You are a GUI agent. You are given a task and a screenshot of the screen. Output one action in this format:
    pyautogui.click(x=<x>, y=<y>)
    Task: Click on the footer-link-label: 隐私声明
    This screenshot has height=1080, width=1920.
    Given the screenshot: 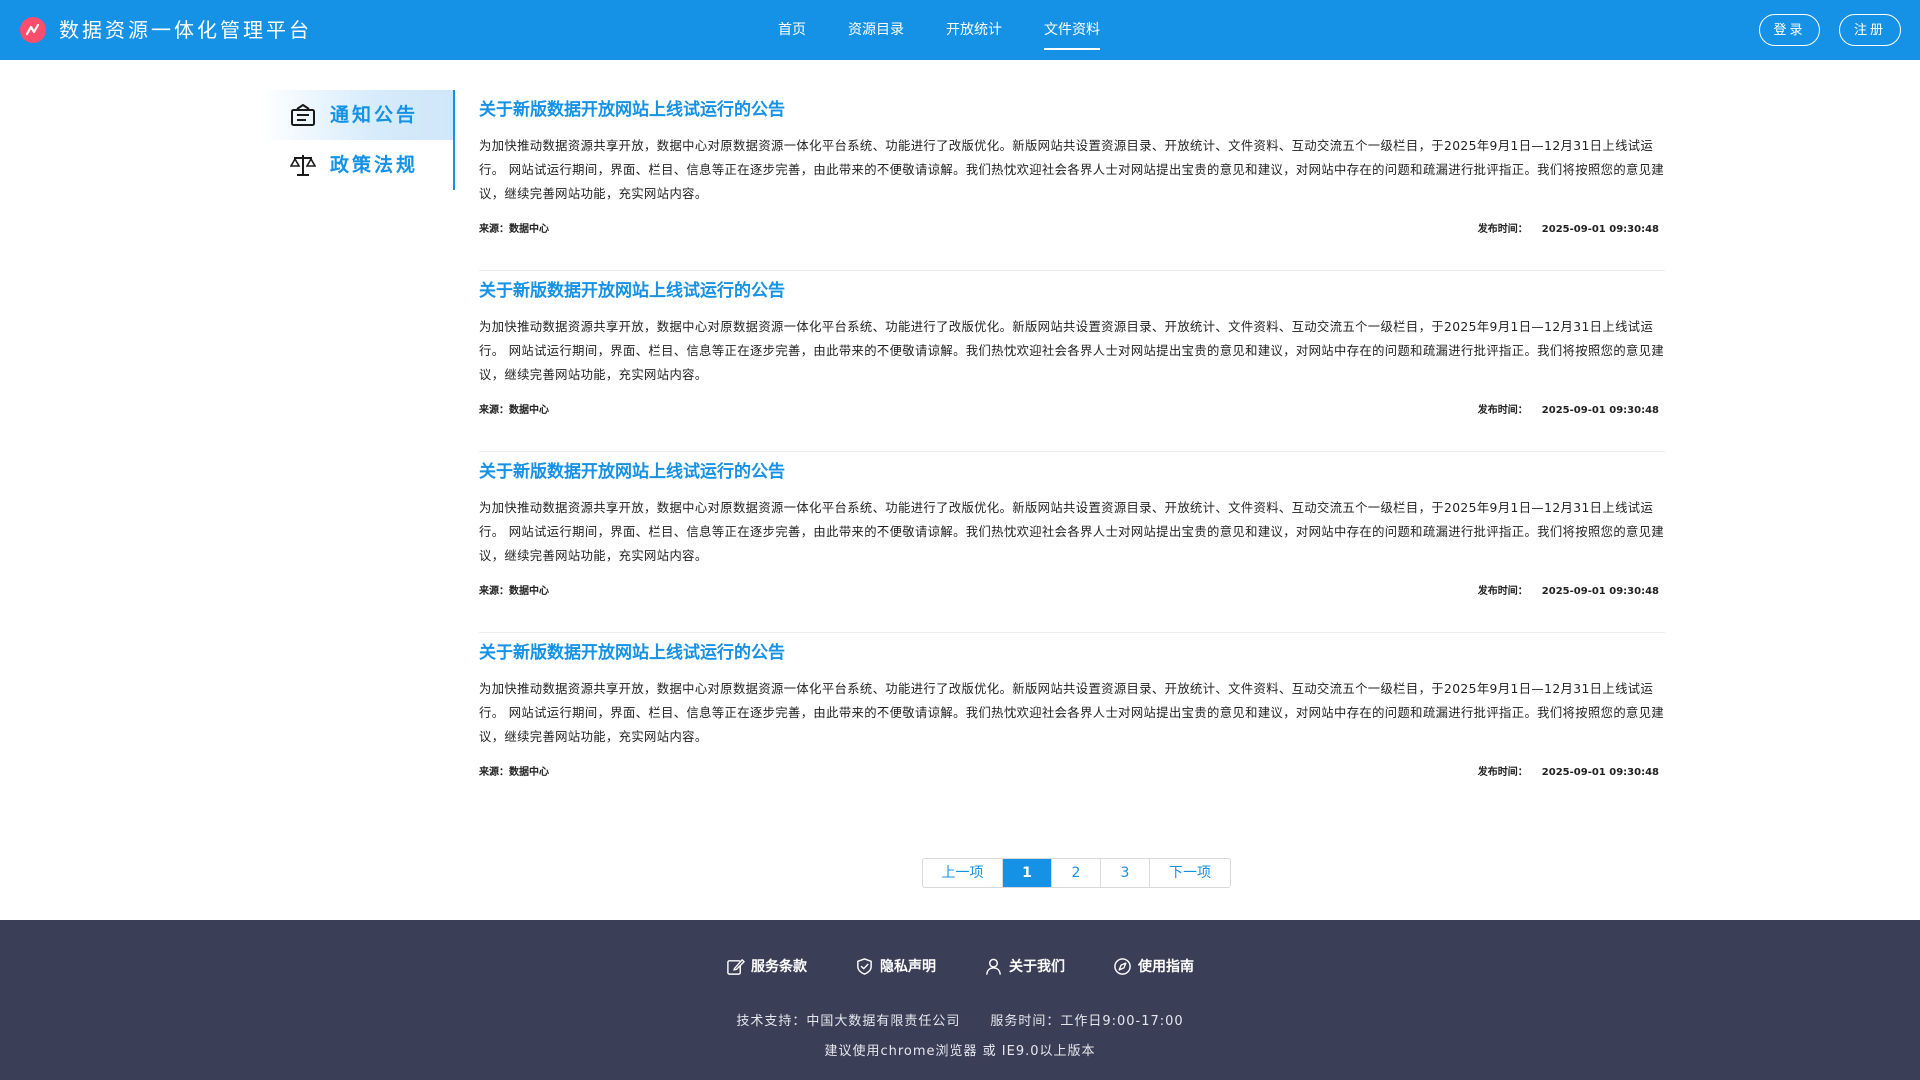 What is the action you would take?
    pyautogui.click(x=908, y=967)
    